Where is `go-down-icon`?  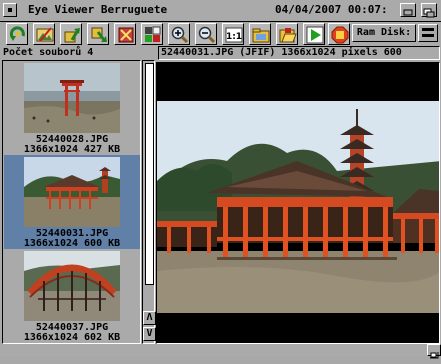
go-down-icon is located at coordinates (99, 34).